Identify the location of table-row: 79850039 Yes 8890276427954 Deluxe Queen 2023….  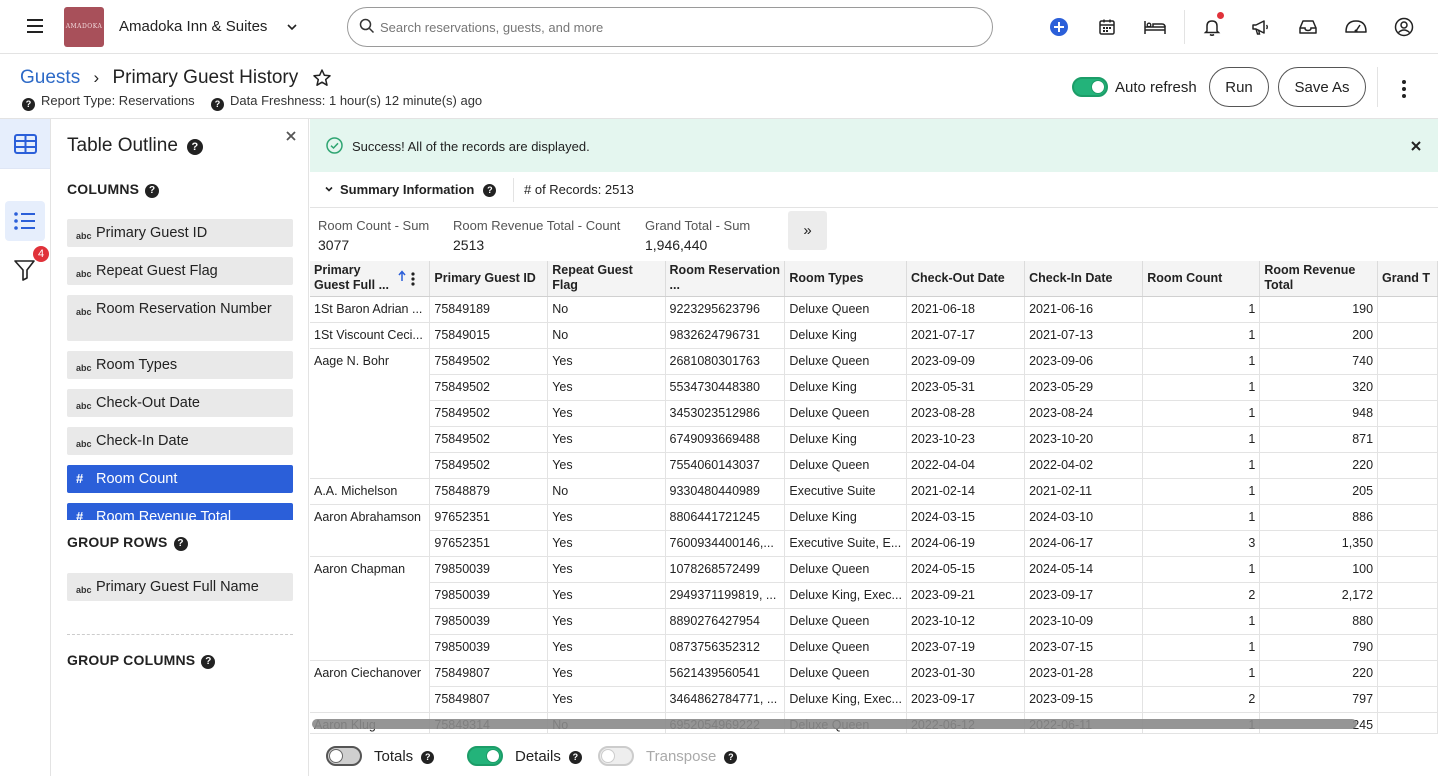
(874, 621).